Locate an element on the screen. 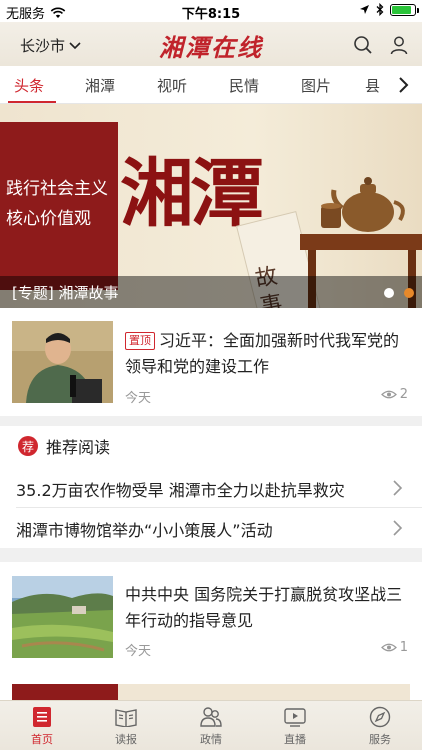 This screenshot has width=422, height=750. location-icon is located at coordinates (364, 9).